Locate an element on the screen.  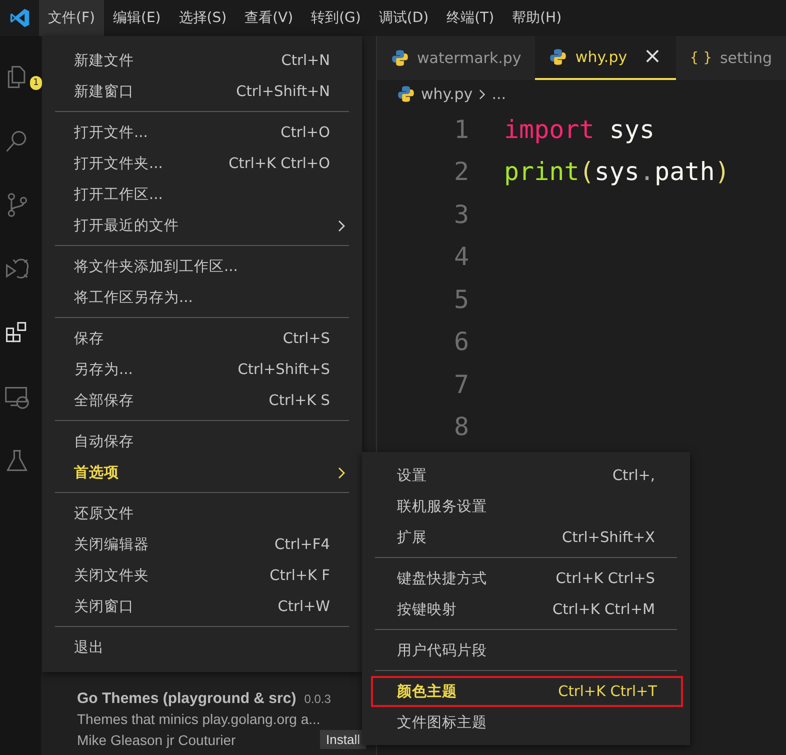
menu-item: 还原文件 is located at coordinates (202, 513).